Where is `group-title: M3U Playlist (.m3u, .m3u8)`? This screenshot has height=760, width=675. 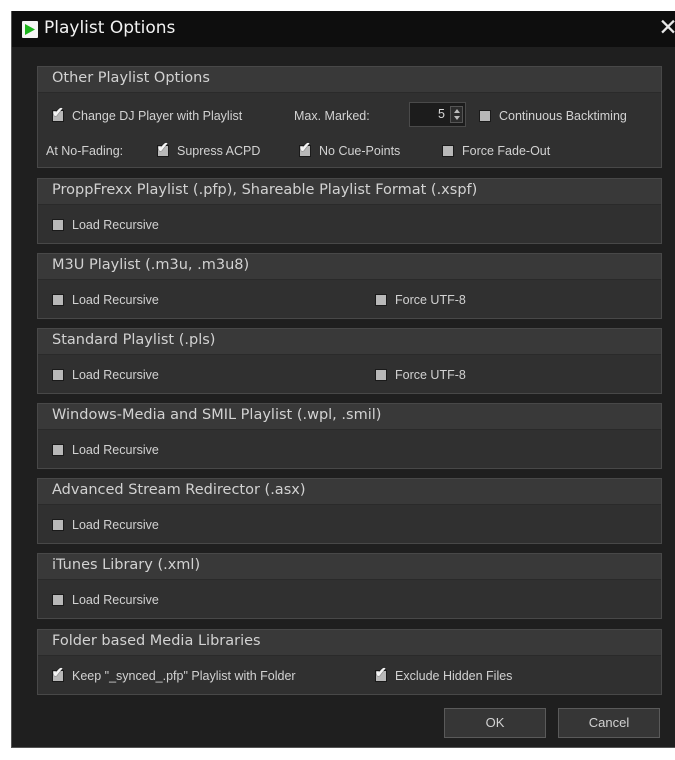
group-title: M3U Playlist (.m3u, .m3u8) is located at coordinates (151, 265).